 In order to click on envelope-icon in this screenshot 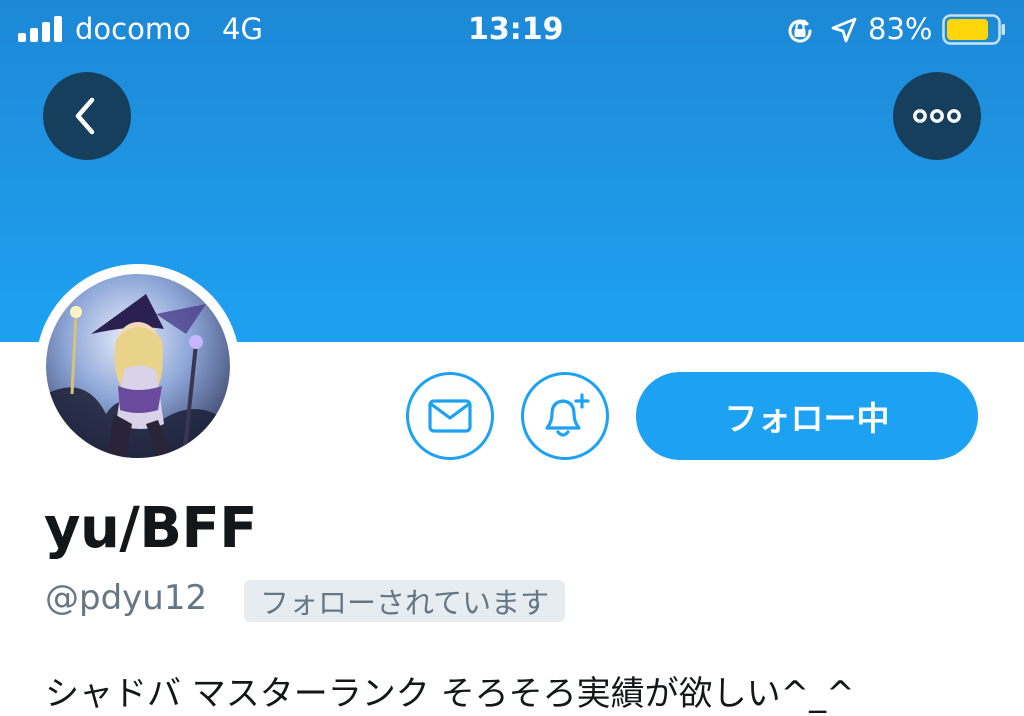, I will do `click(450, 416)`.